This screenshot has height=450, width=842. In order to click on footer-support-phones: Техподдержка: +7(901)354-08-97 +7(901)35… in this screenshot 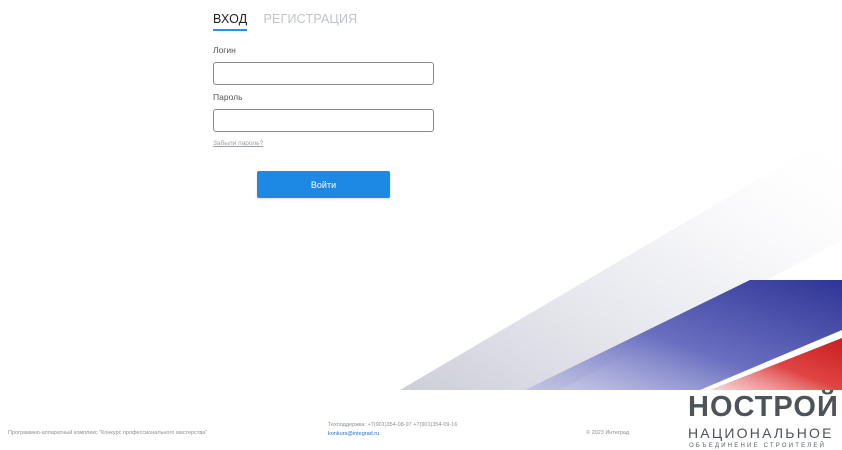, I will do `click(393, 425)`.